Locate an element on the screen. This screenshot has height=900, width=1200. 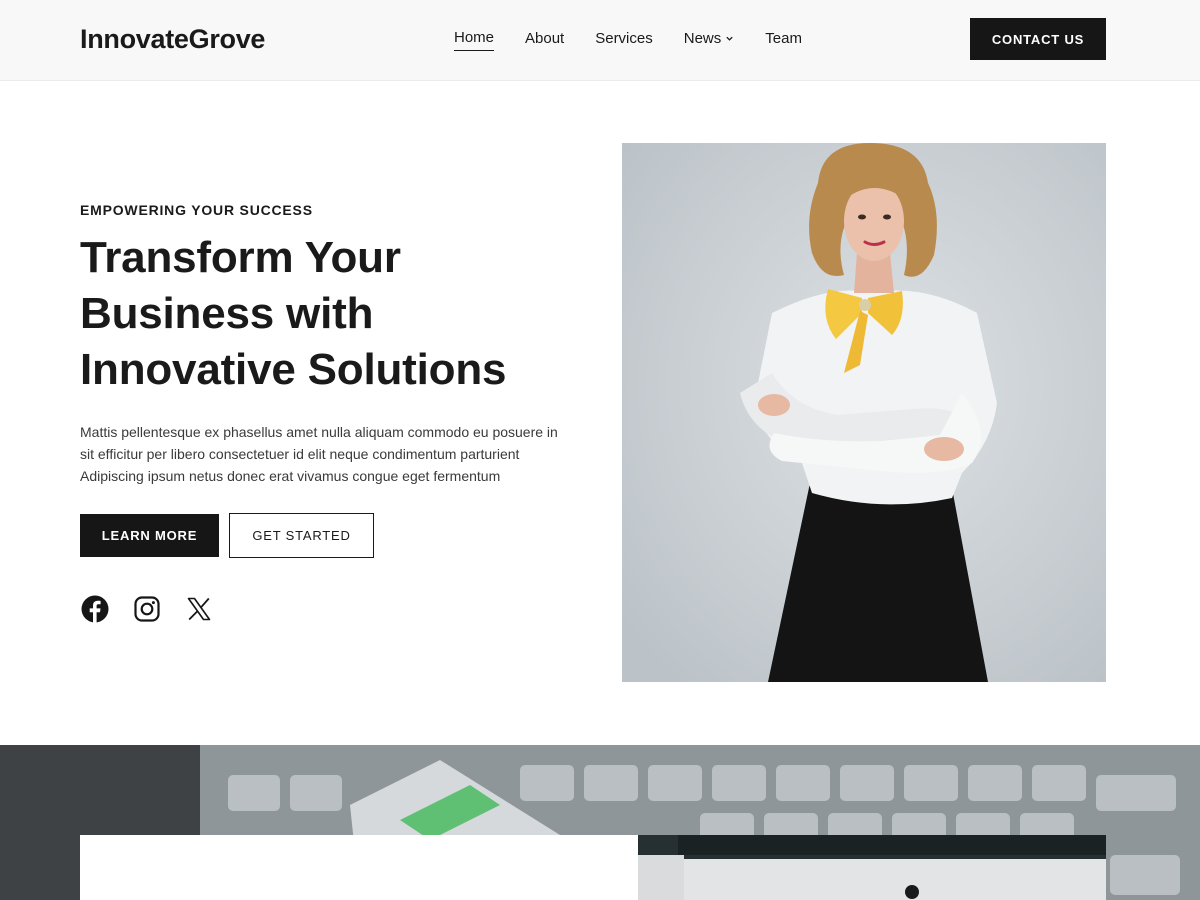
main-nav: Home About Services News Team is located at coordinates (628, 40).